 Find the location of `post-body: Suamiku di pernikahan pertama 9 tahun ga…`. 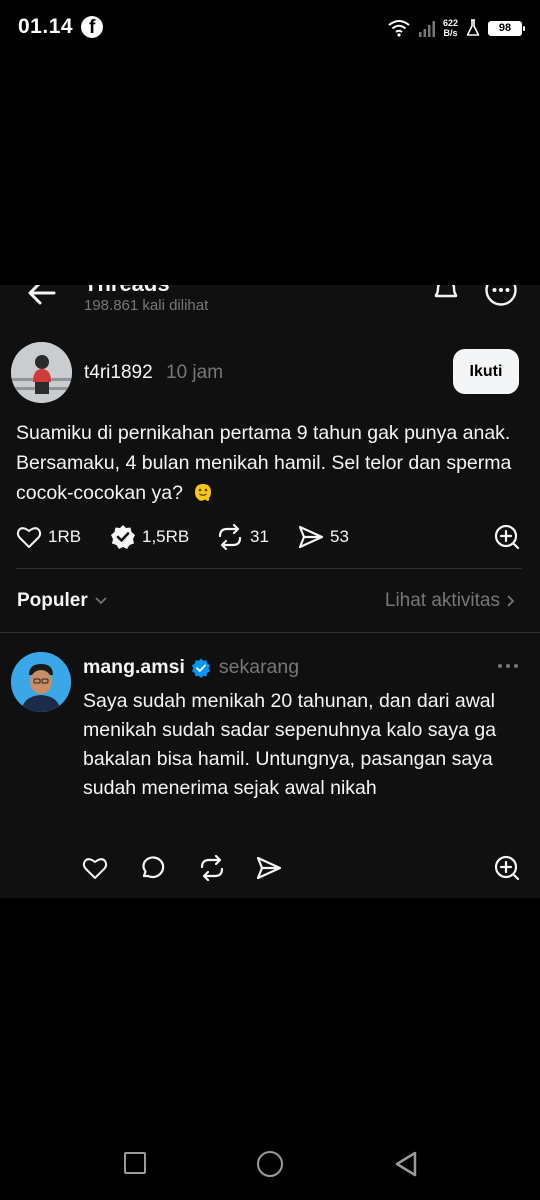

post-body: Suamiku di pernikahan pertama 9 tahun ga… is located at coordinates (271, 463).